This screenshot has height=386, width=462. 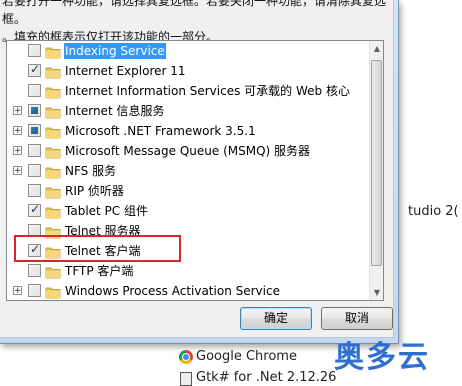 What do you see at coordinates (172, 291) in the screenshot?
I see `feature-label: Windows Process Activation Service` at bounding box center [172, 291].